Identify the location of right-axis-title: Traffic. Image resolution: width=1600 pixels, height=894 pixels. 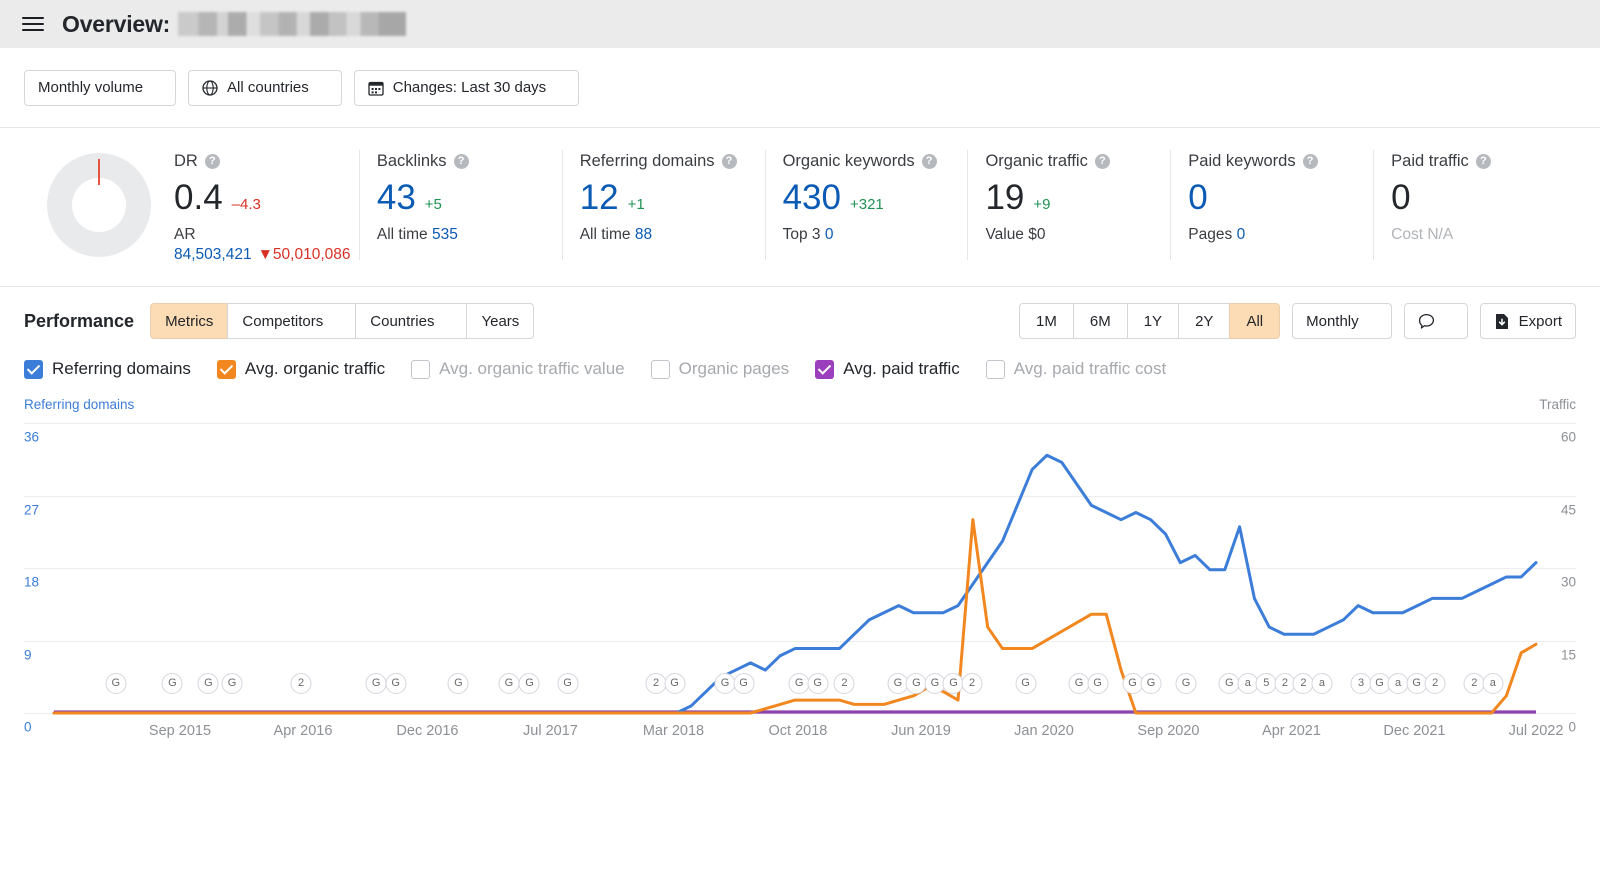
(1557, 404).